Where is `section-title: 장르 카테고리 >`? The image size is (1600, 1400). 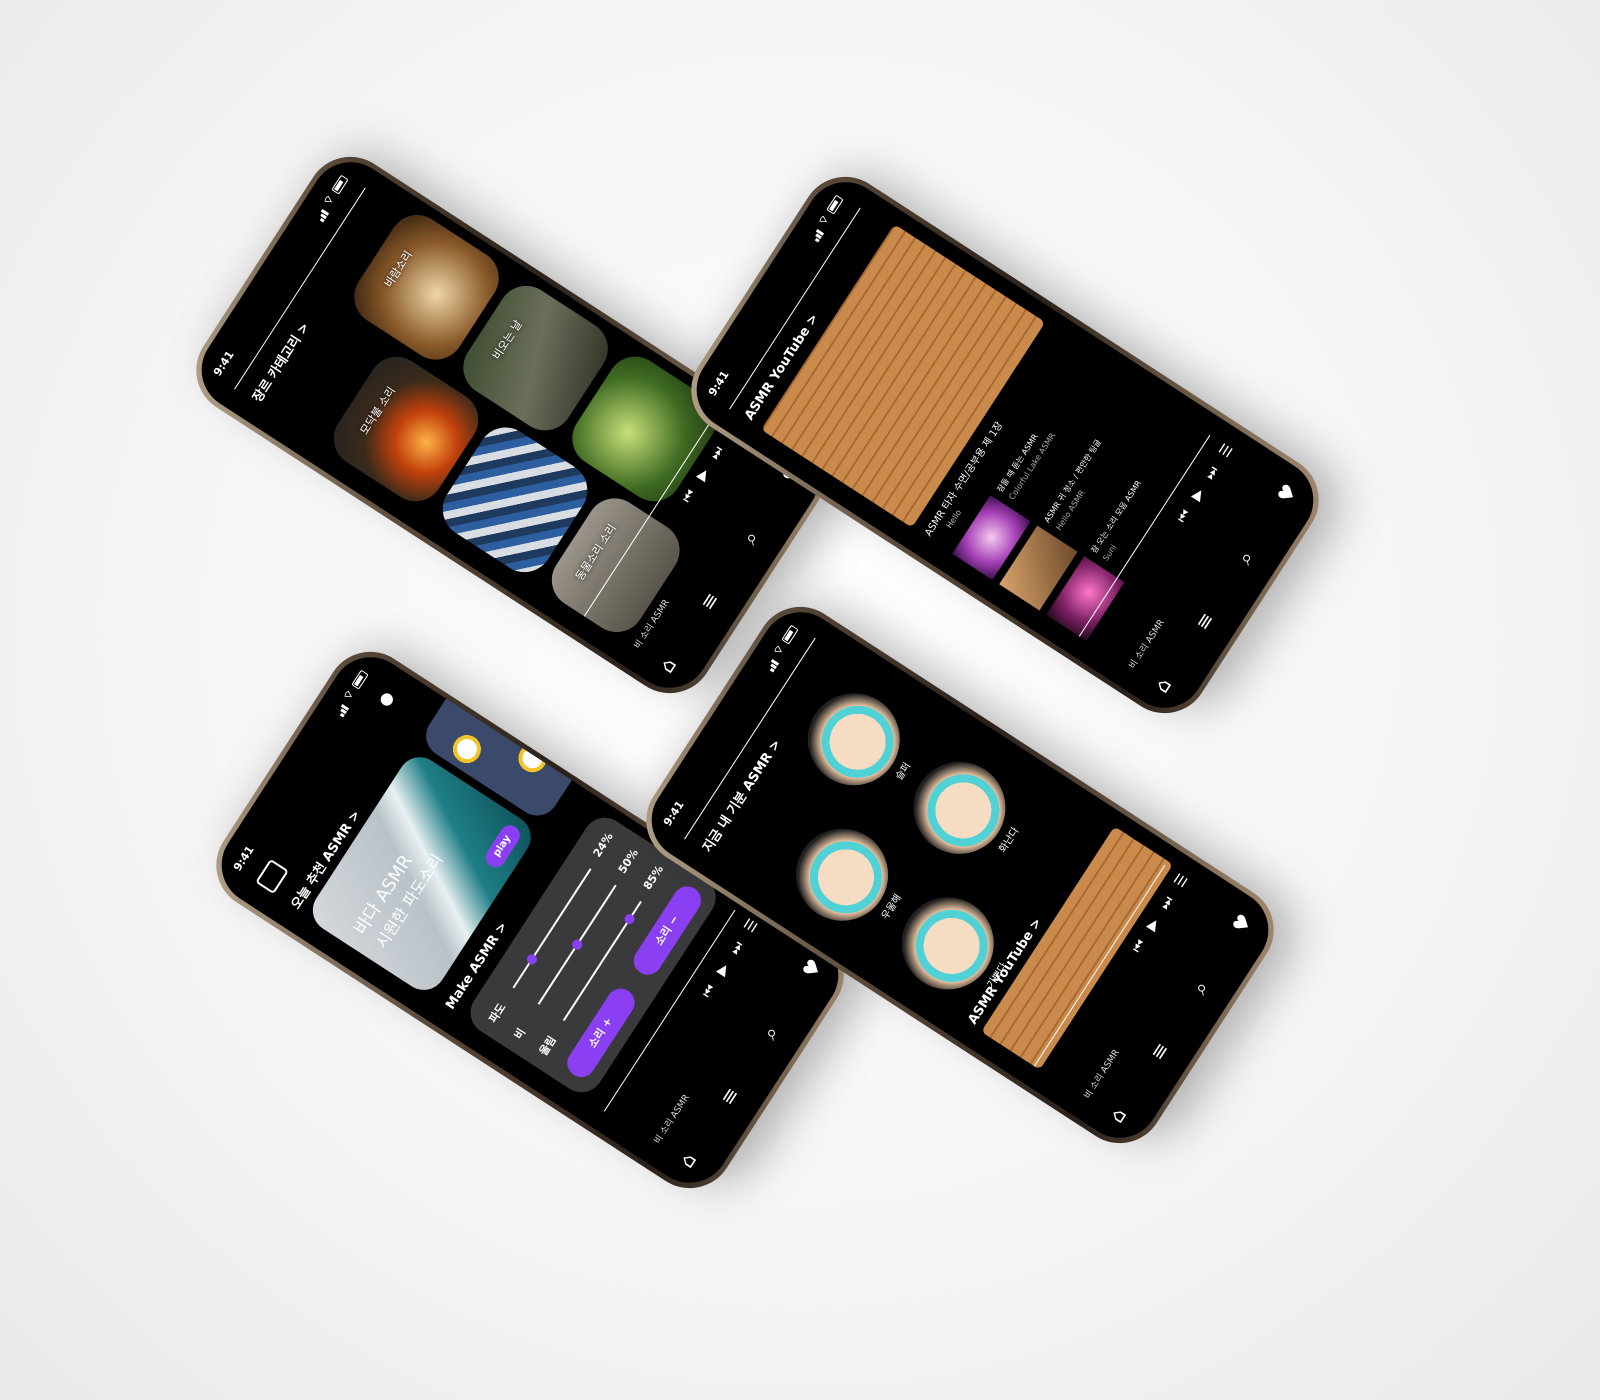
section-title: 장르 카테고리 > is located at coordinates (280, 361).